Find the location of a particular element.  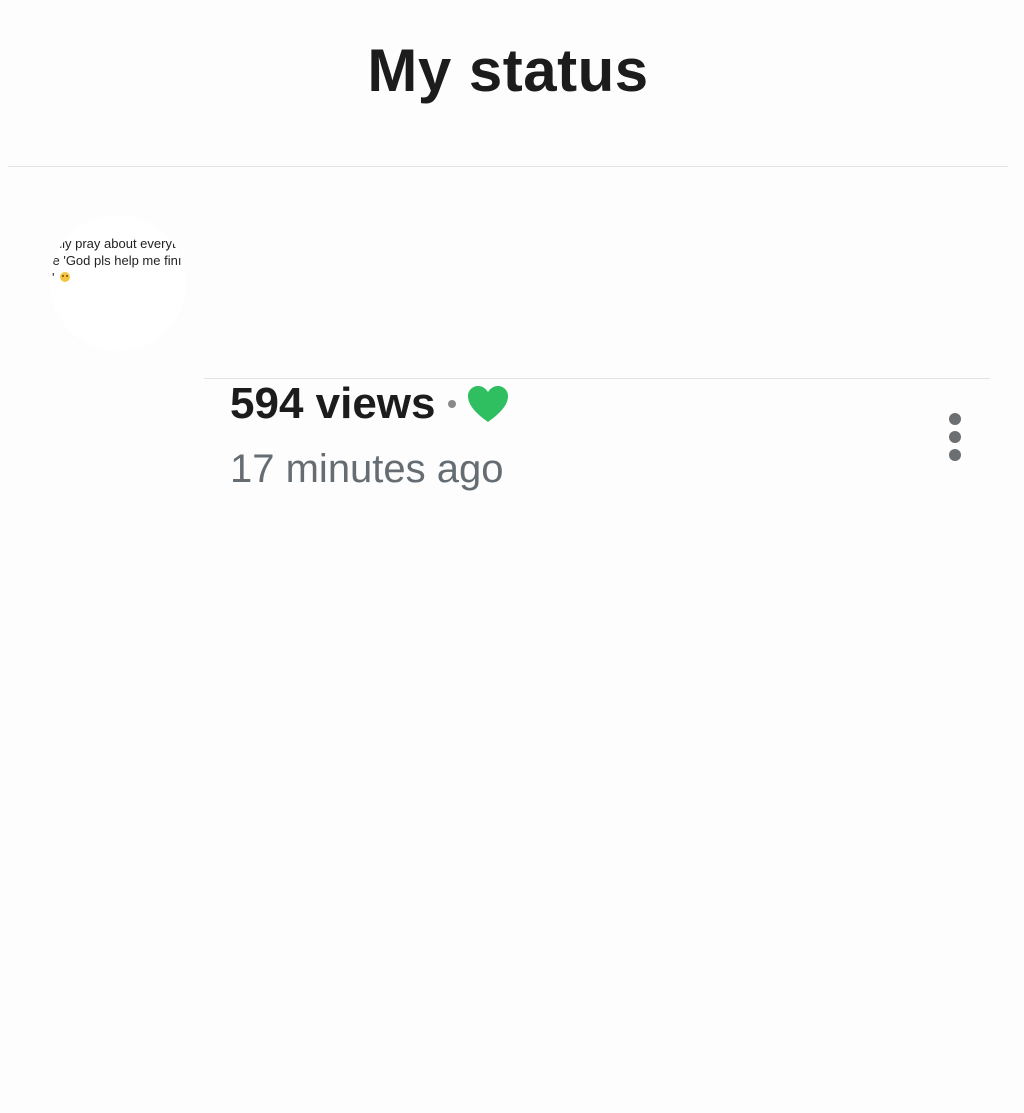

emoji-icon is located at coordinates (65, 277).